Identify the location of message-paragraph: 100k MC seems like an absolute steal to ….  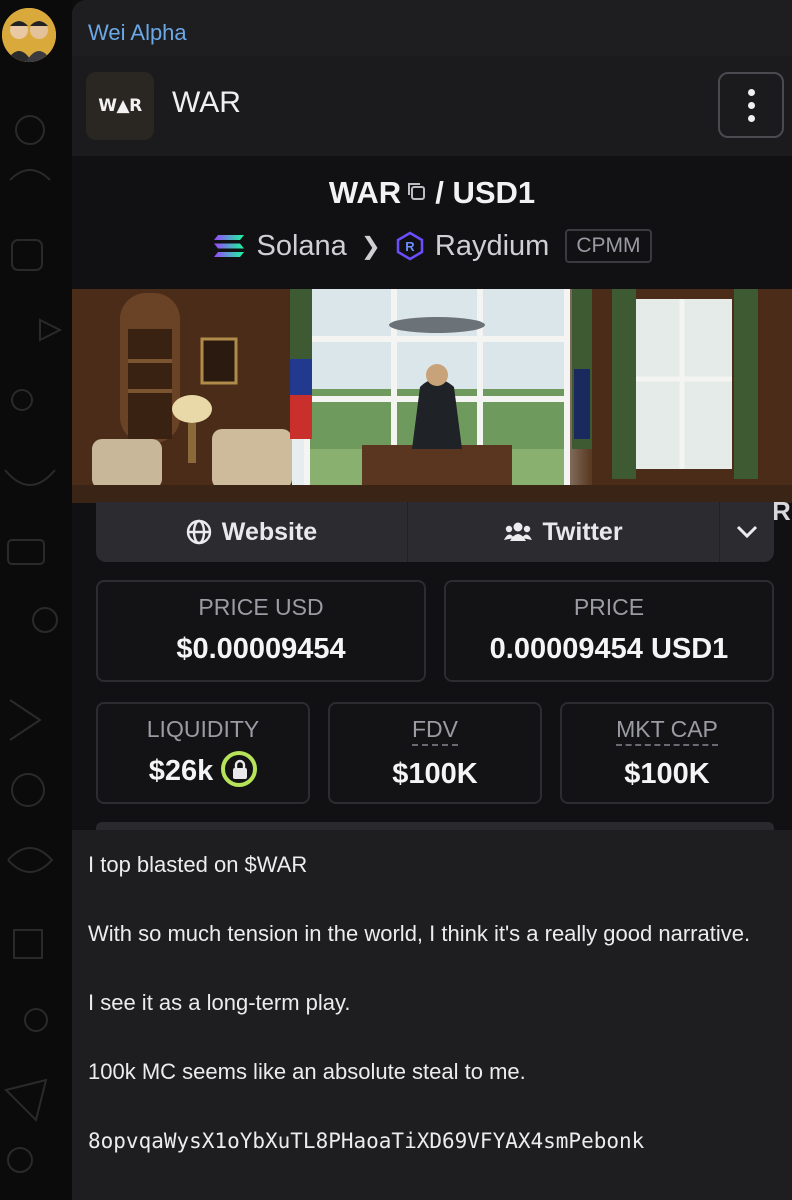
(307, 1071).